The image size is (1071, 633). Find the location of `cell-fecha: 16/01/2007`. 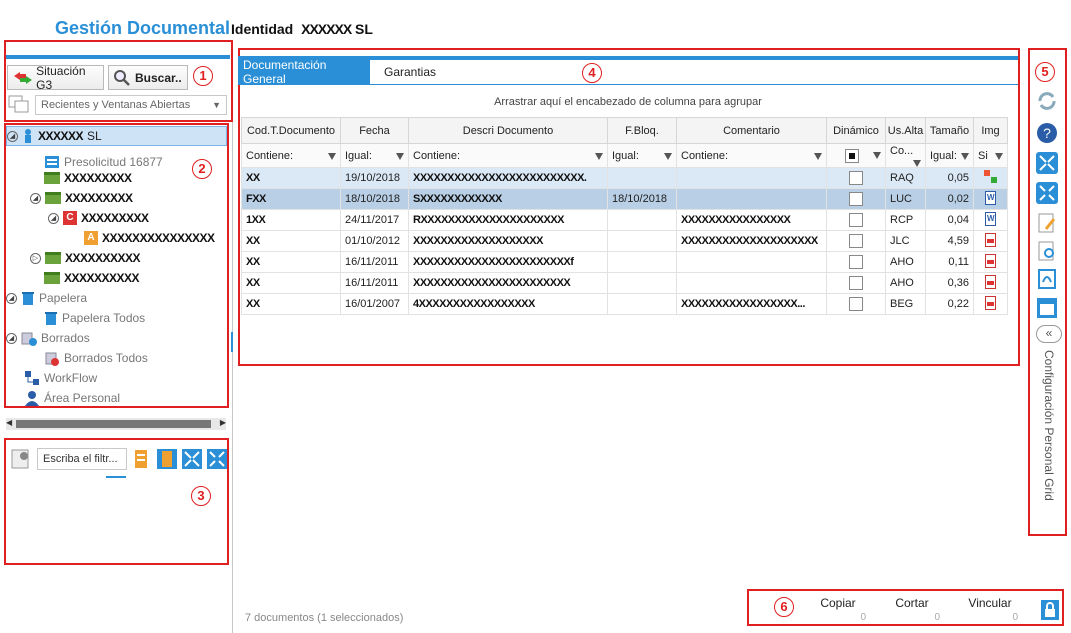

cell-fecha: 16/01/2007 is located at coordinates (374, 304).